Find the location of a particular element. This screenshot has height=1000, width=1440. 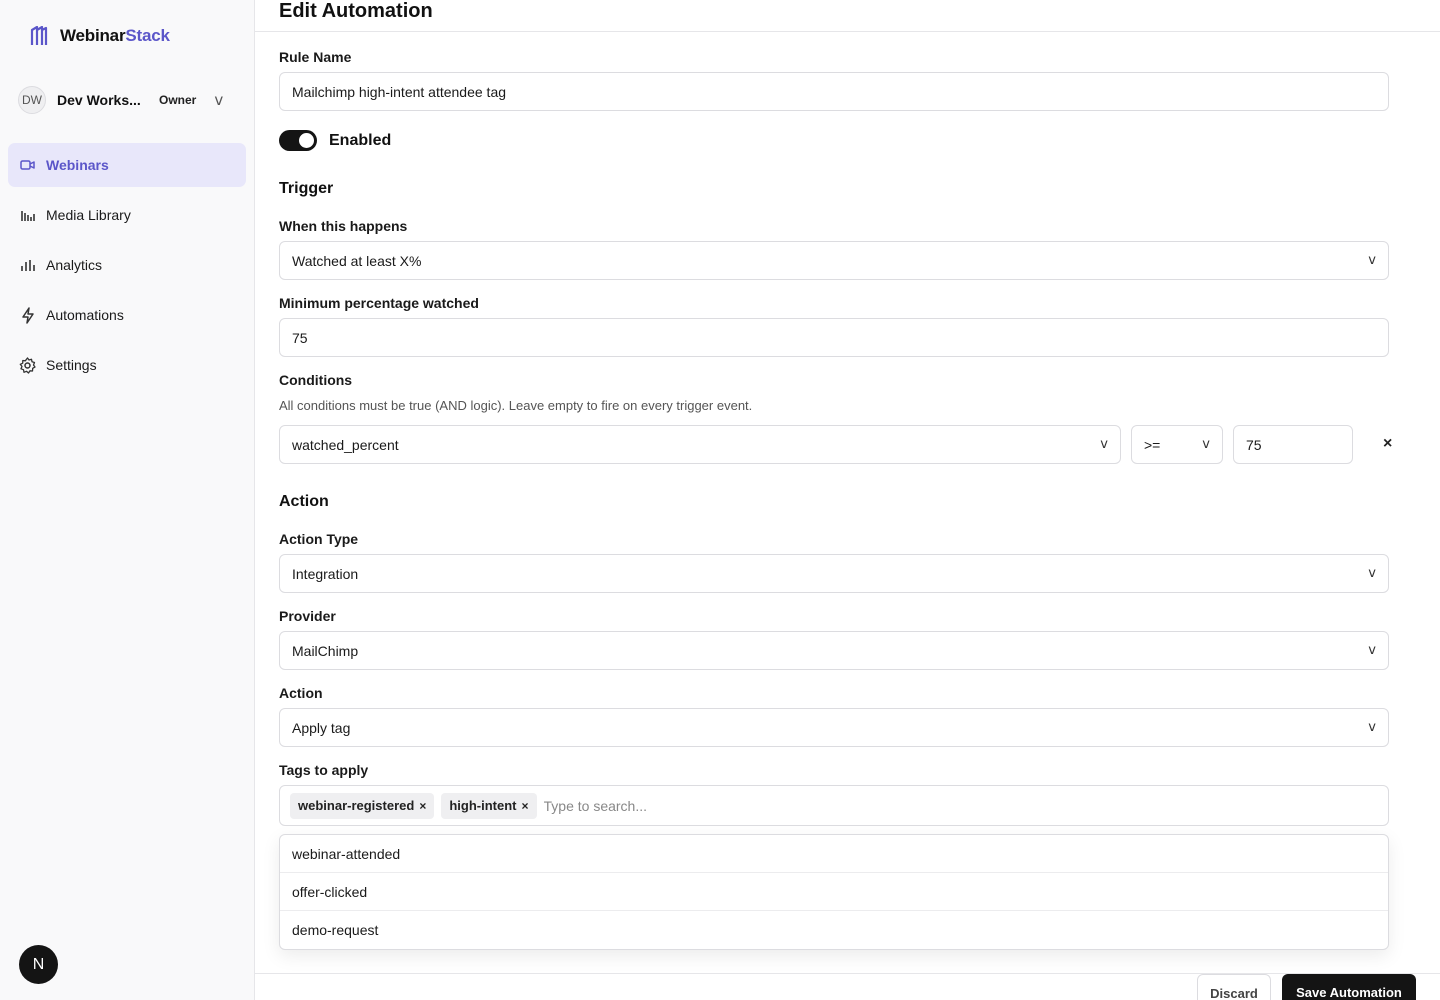

toggle-knob is located at coordinates (306, 140).